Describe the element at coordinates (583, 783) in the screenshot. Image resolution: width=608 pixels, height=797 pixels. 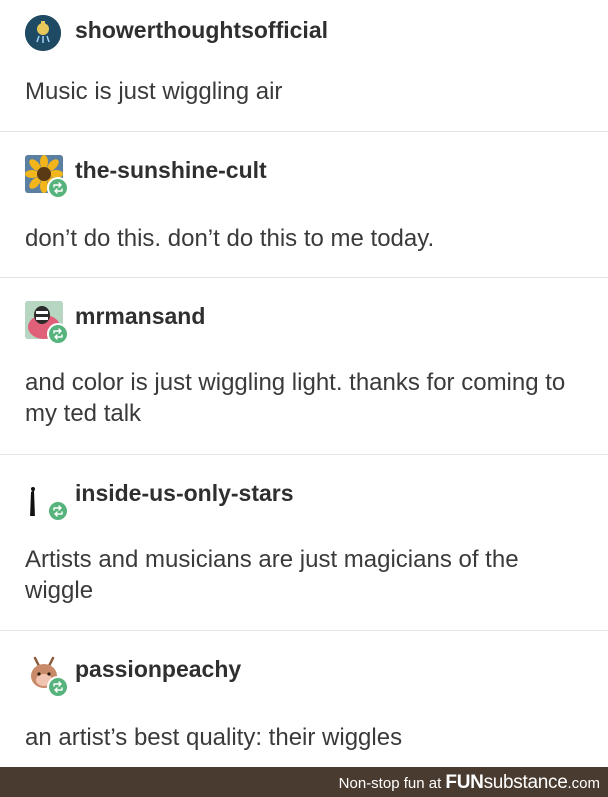
I see `brand-tld: .com` at that location.